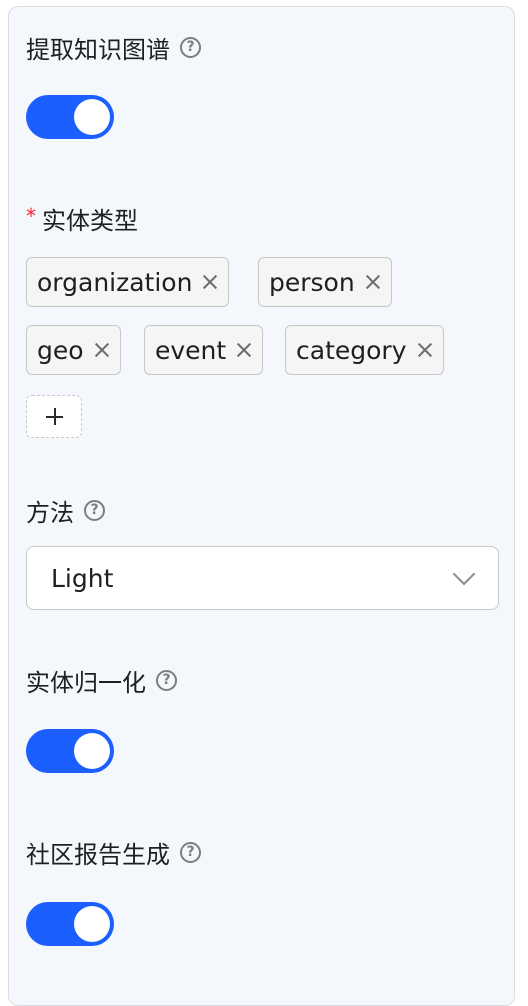 This screenshot has width=528, height=1006. Describe the element at coordinates (54, 416) in the screenshot. I see `add-entity-type-button` at that location.